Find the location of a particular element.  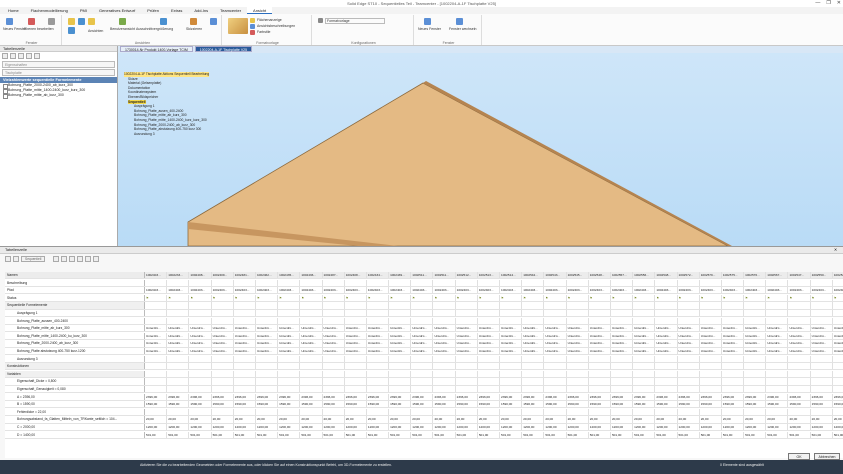

row-label: Bohrung_Platte_aussen_400-2400 is located at coordinates (75, 320).